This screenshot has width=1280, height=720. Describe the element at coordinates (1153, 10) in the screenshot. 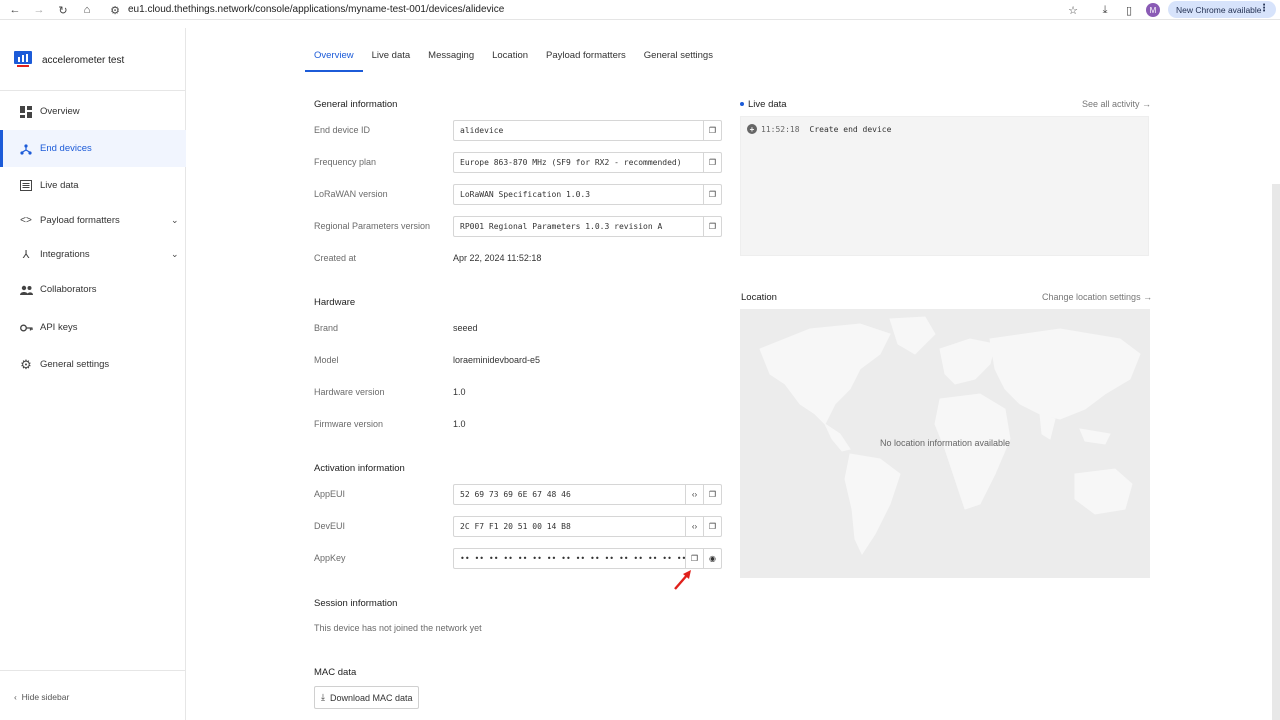

I see `avatar: M` at that location.